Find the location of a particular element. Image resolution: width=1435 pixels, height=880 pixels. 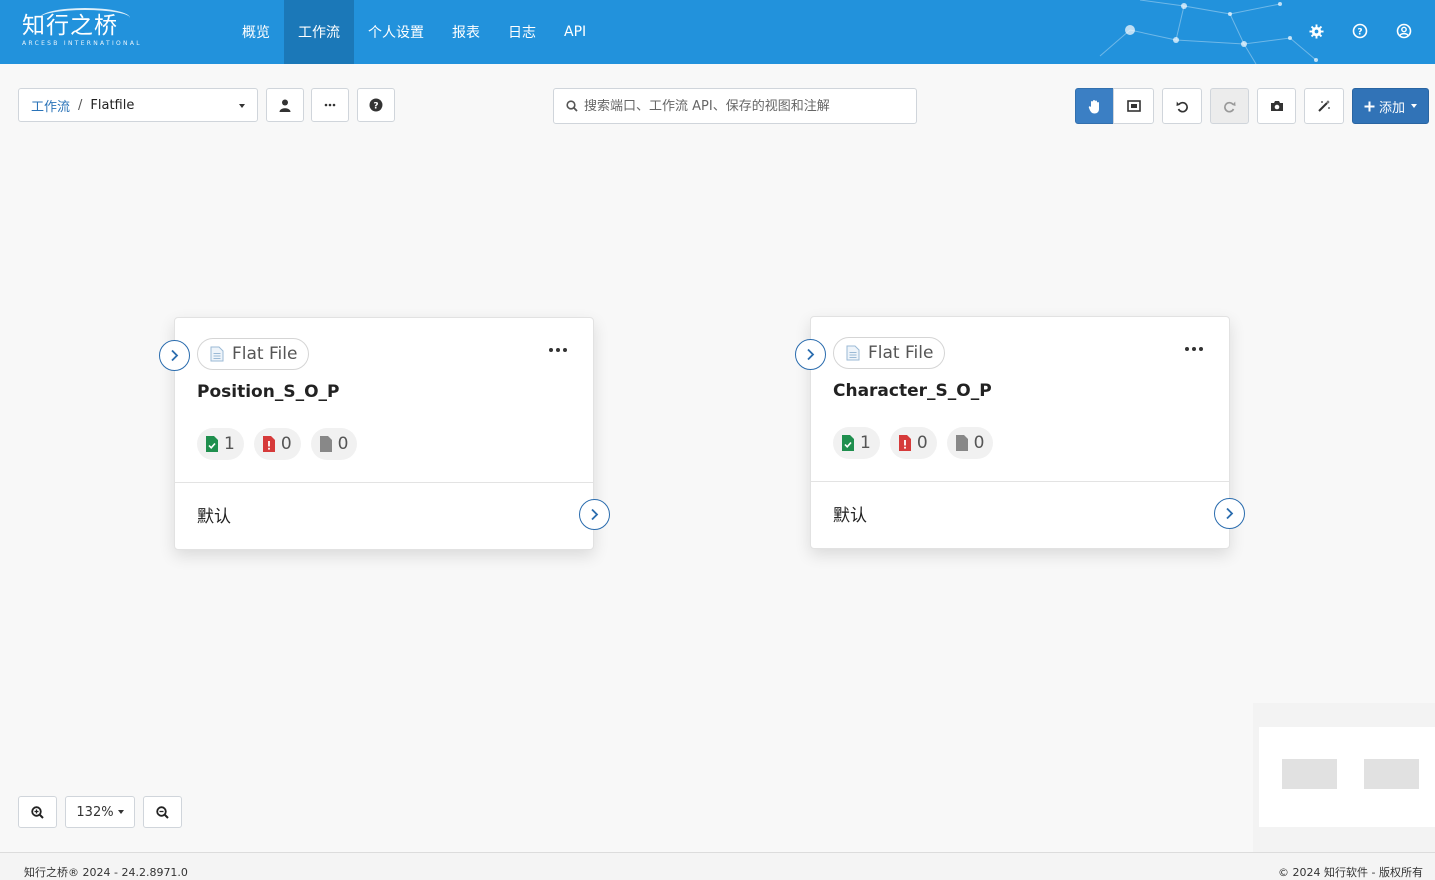

logo: 知行之桥 ARCESB INTERNATIONAL is located at coordinates (82, 28).